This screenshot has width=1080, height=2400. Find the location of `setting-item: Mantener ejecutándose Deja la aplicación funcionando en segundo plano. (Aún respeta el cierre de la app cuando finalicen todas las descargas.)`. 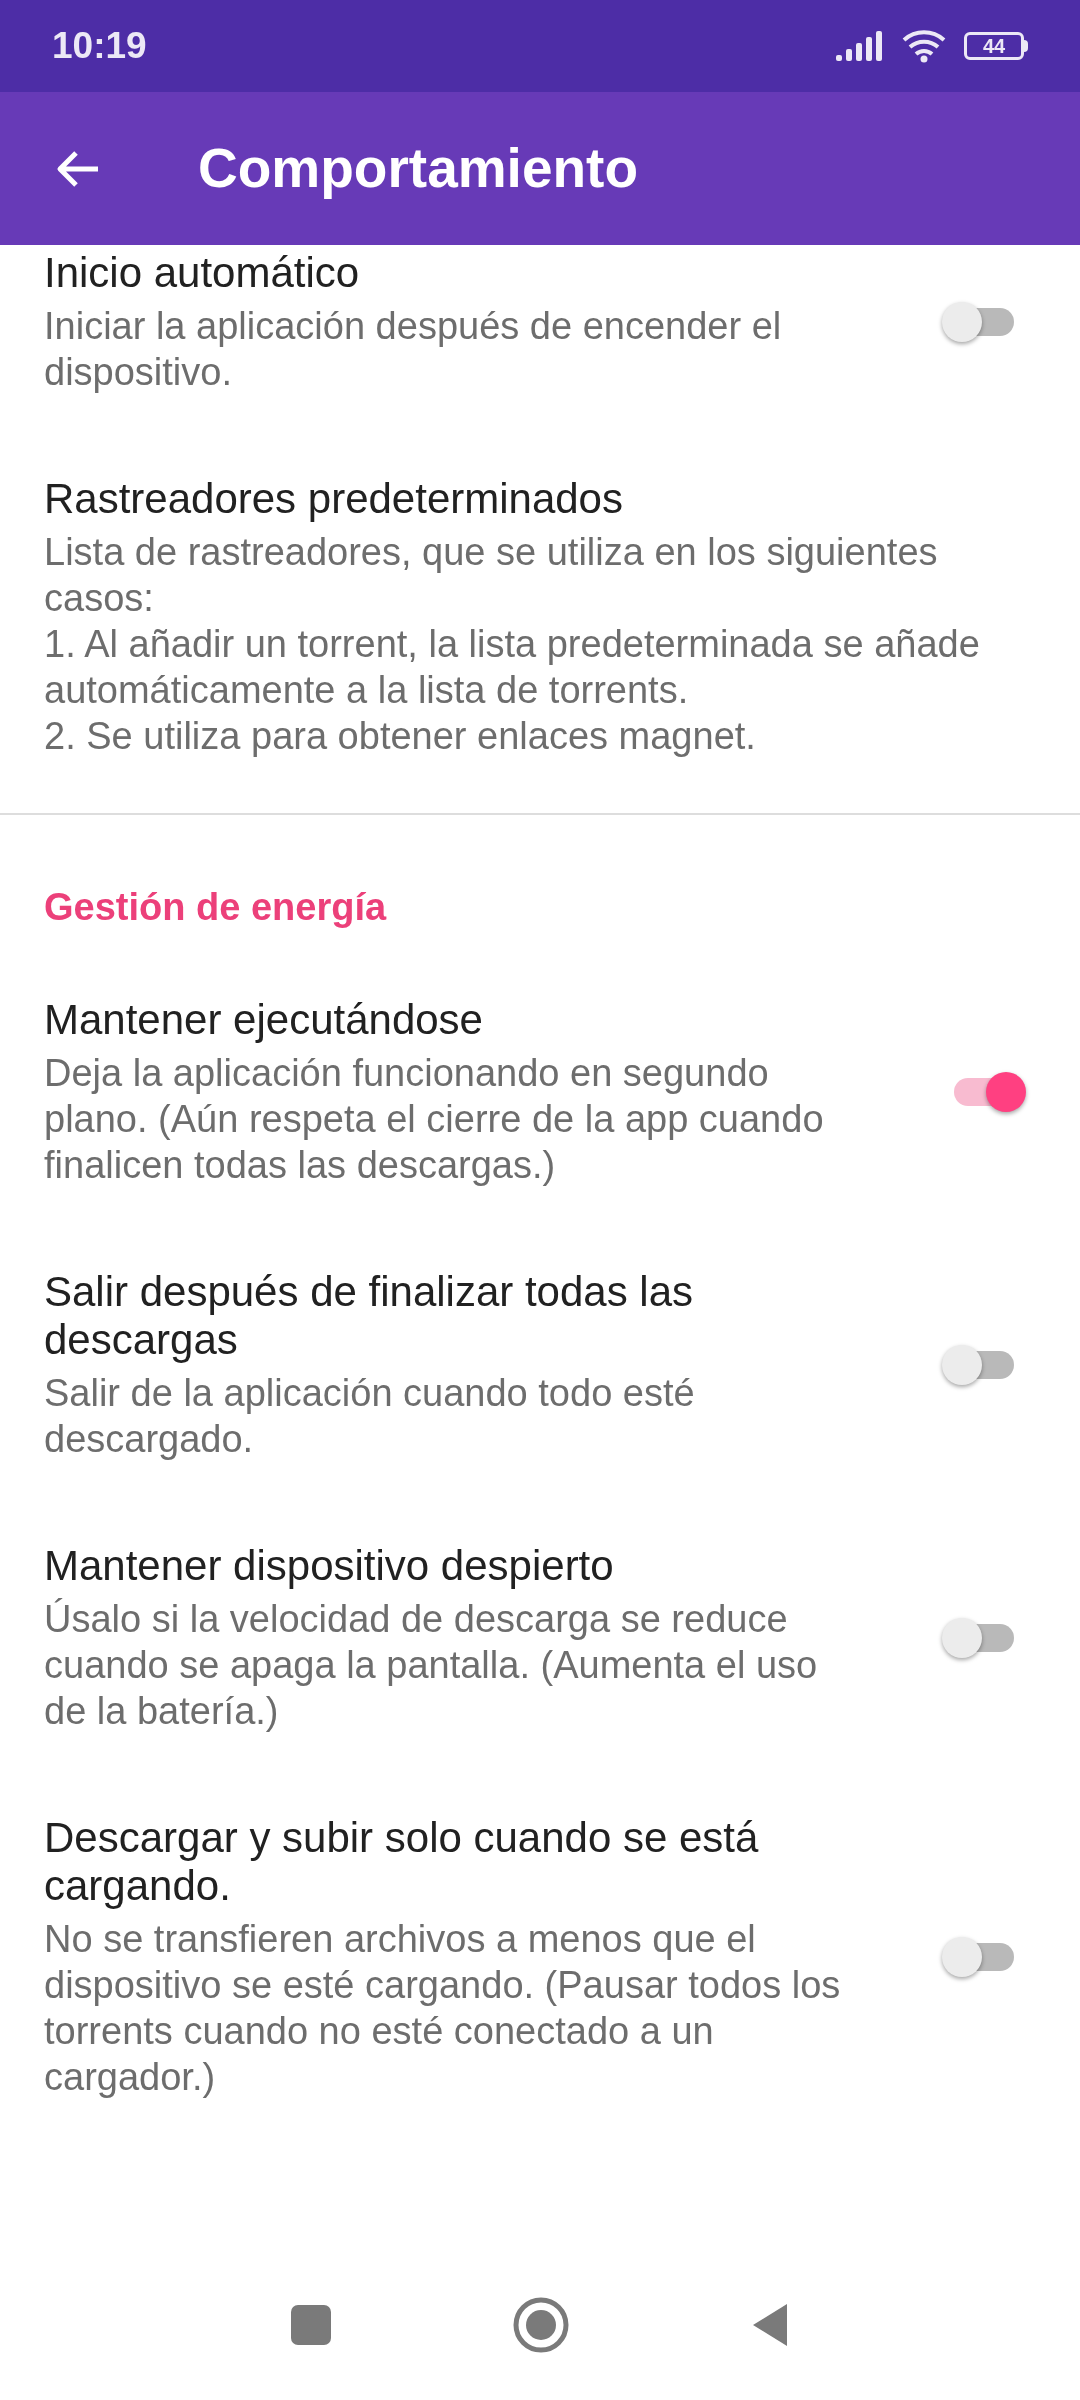

setting-item: Mantener ejecutándose Deja la aplicación funcionando en segundo plano. (Aún respeta el cierre de la app cuando finalicen todas las descargas.) is located at coordinates (540, 1092).